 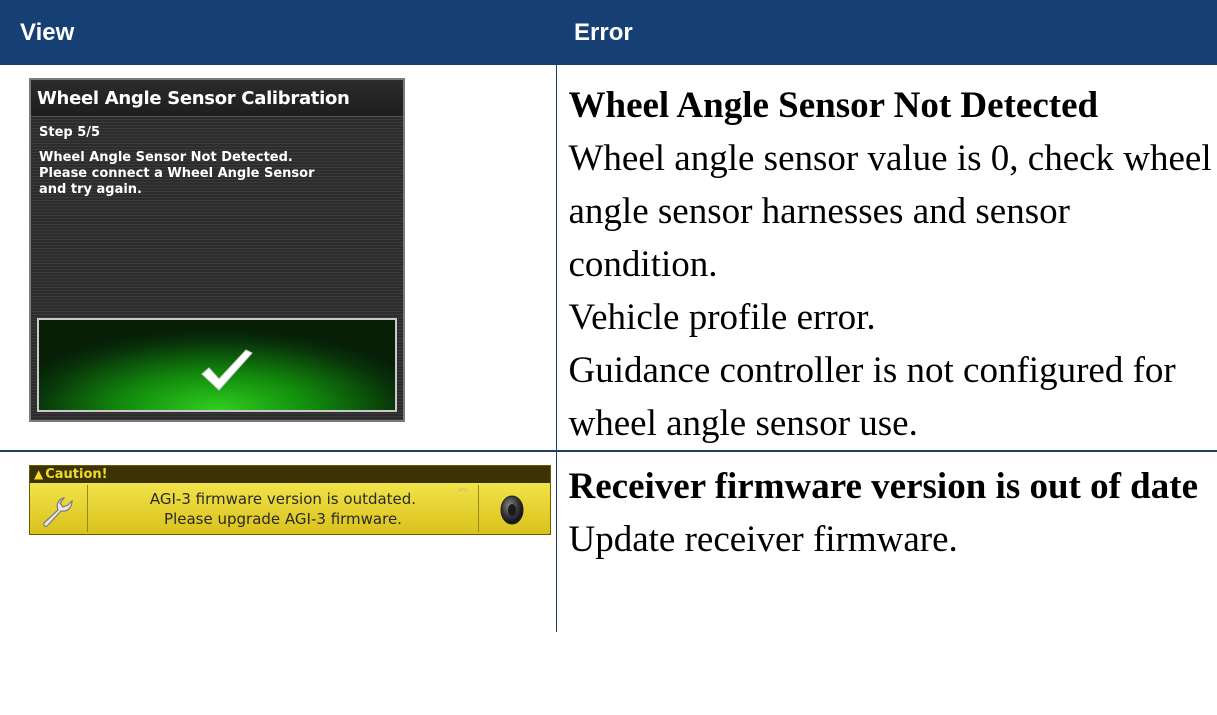 I want to click on dialog-message-line: Wheel Angle Sensor Not Detected., so click(x=166, y=157).